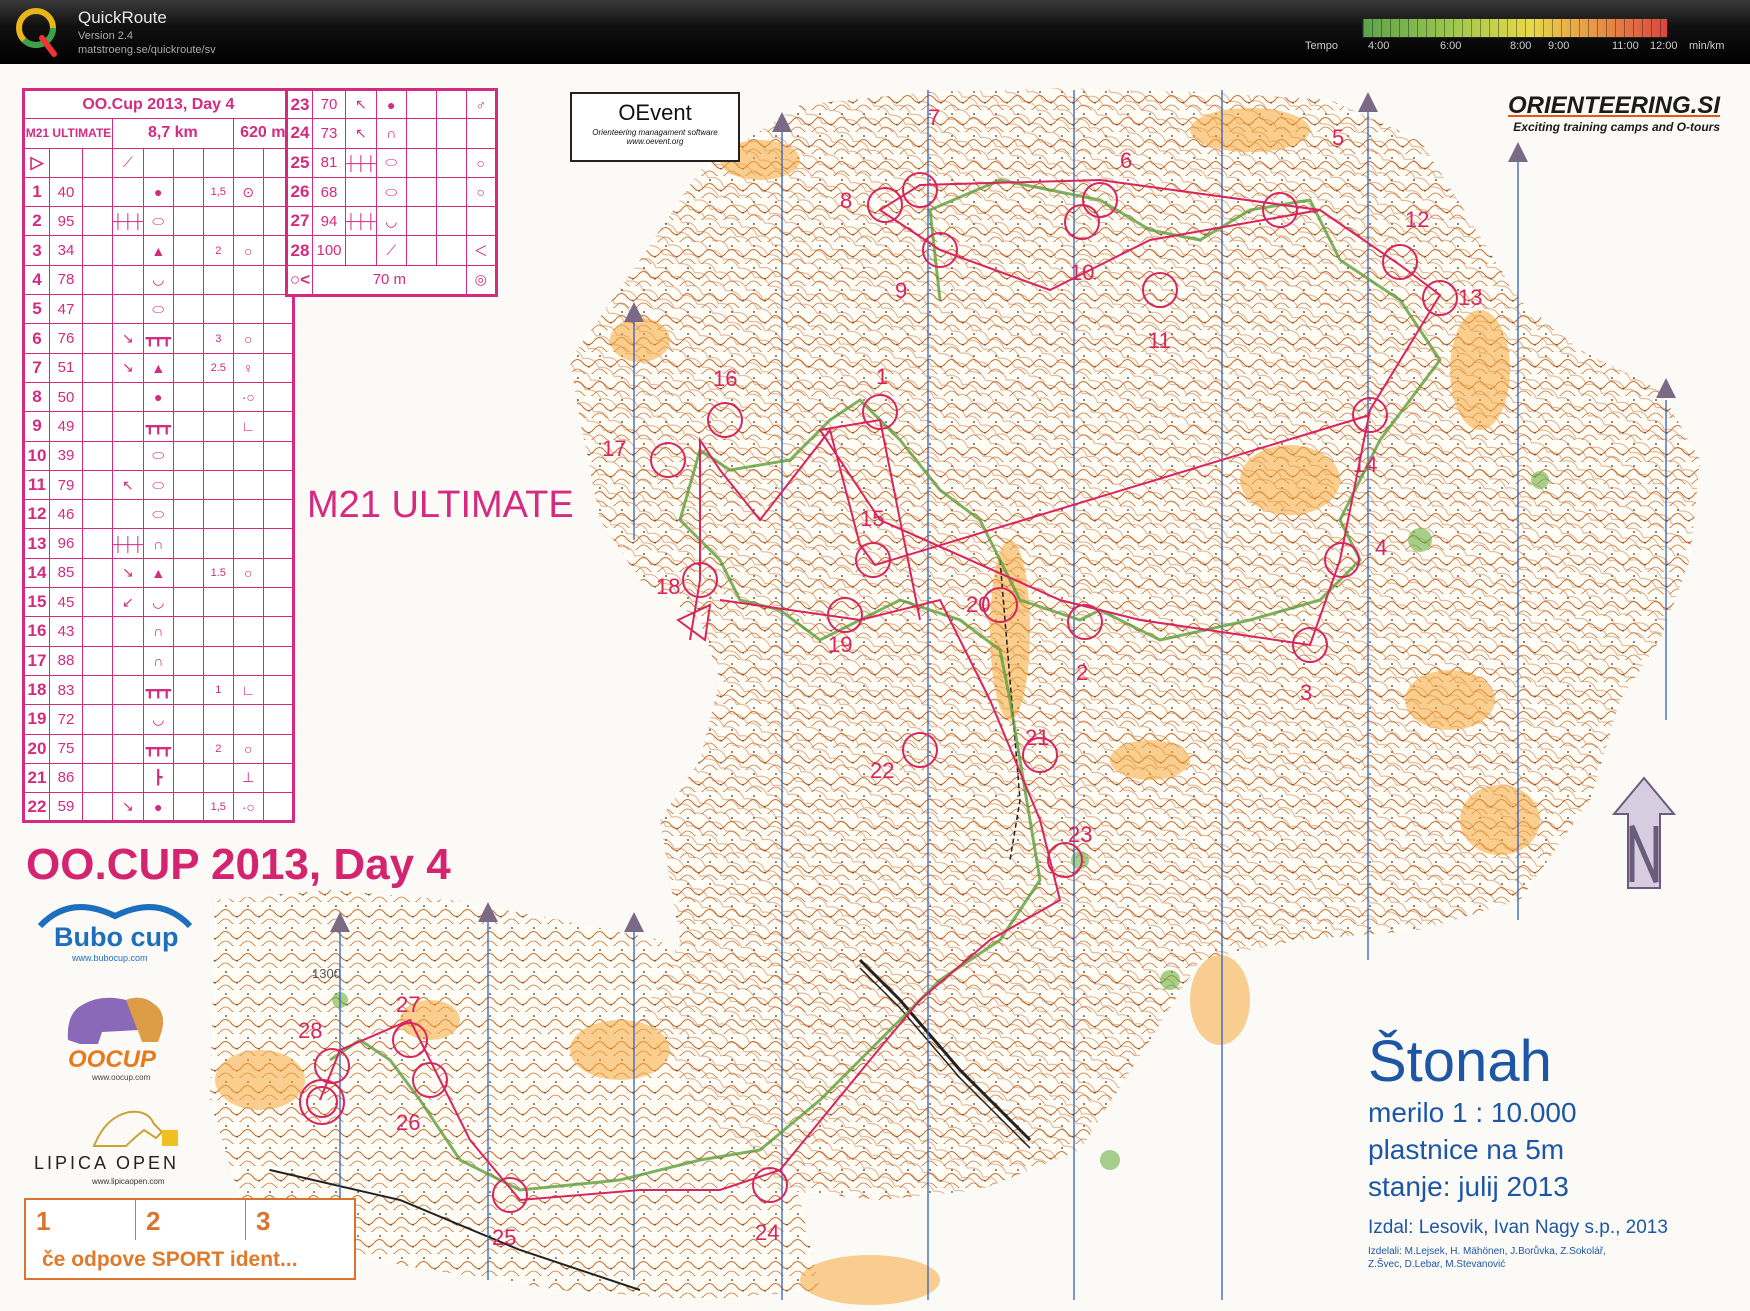 The width and height of the screenshot is (1750, 1311). What do you see at coordinates (66, 221) in the screenshot?
I see `control-code-cell: 95` at bounding box center [66, 221].